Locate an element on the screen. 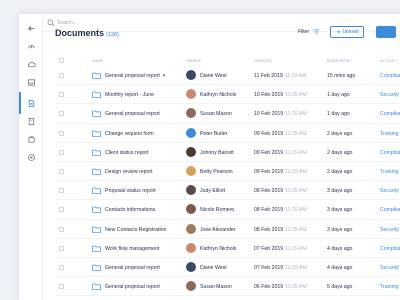 The width and height of the screenshot is (400, 300). created-date-text: 10 Feb 2019 is located at coordinates (269, 95).